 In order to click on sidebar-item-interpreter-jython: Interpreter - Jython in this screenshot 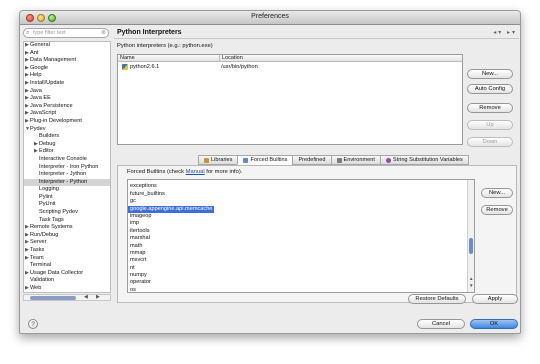, I will do `click(67, 175)`.